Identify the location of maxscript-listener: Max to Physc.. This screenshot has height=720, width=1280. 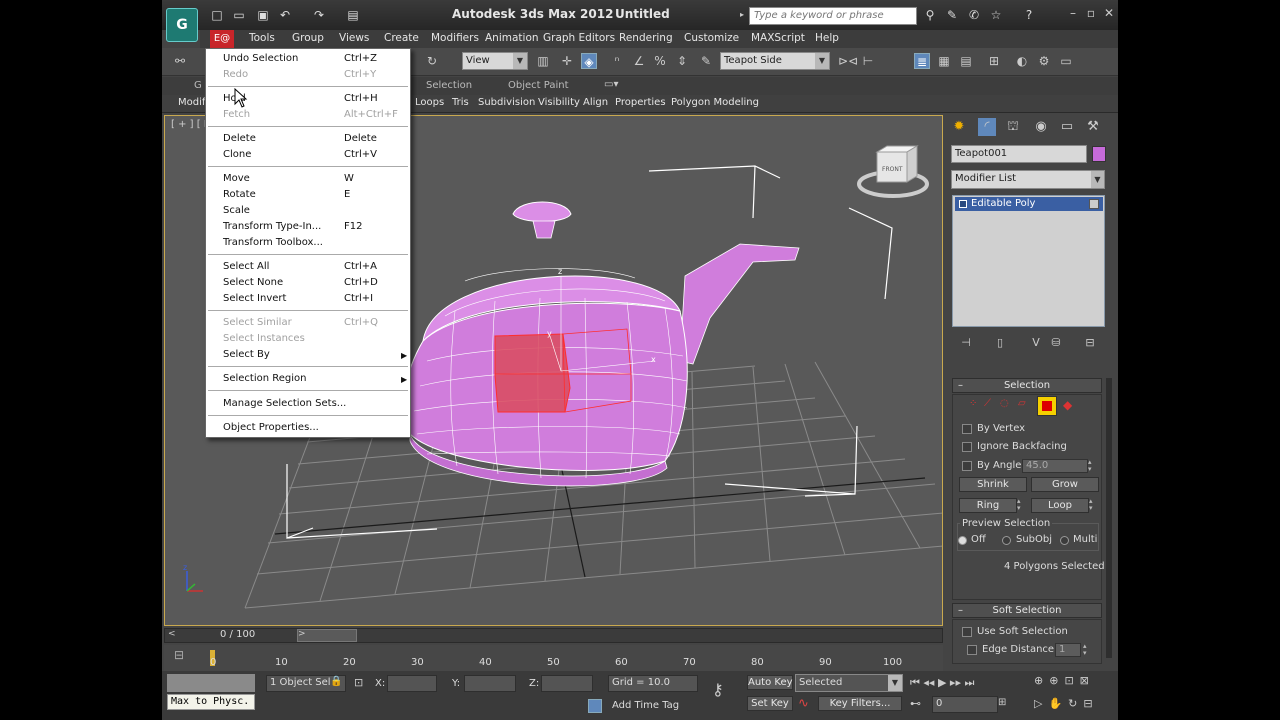
(211, 702).